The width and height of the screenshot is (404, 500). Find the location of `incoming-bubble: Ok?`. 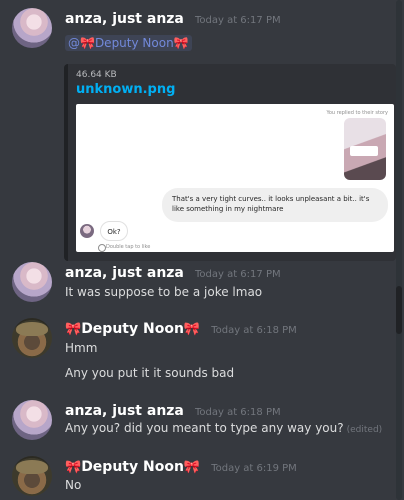

incoming-bubble: Ok? is located at coordinates (114, 231).